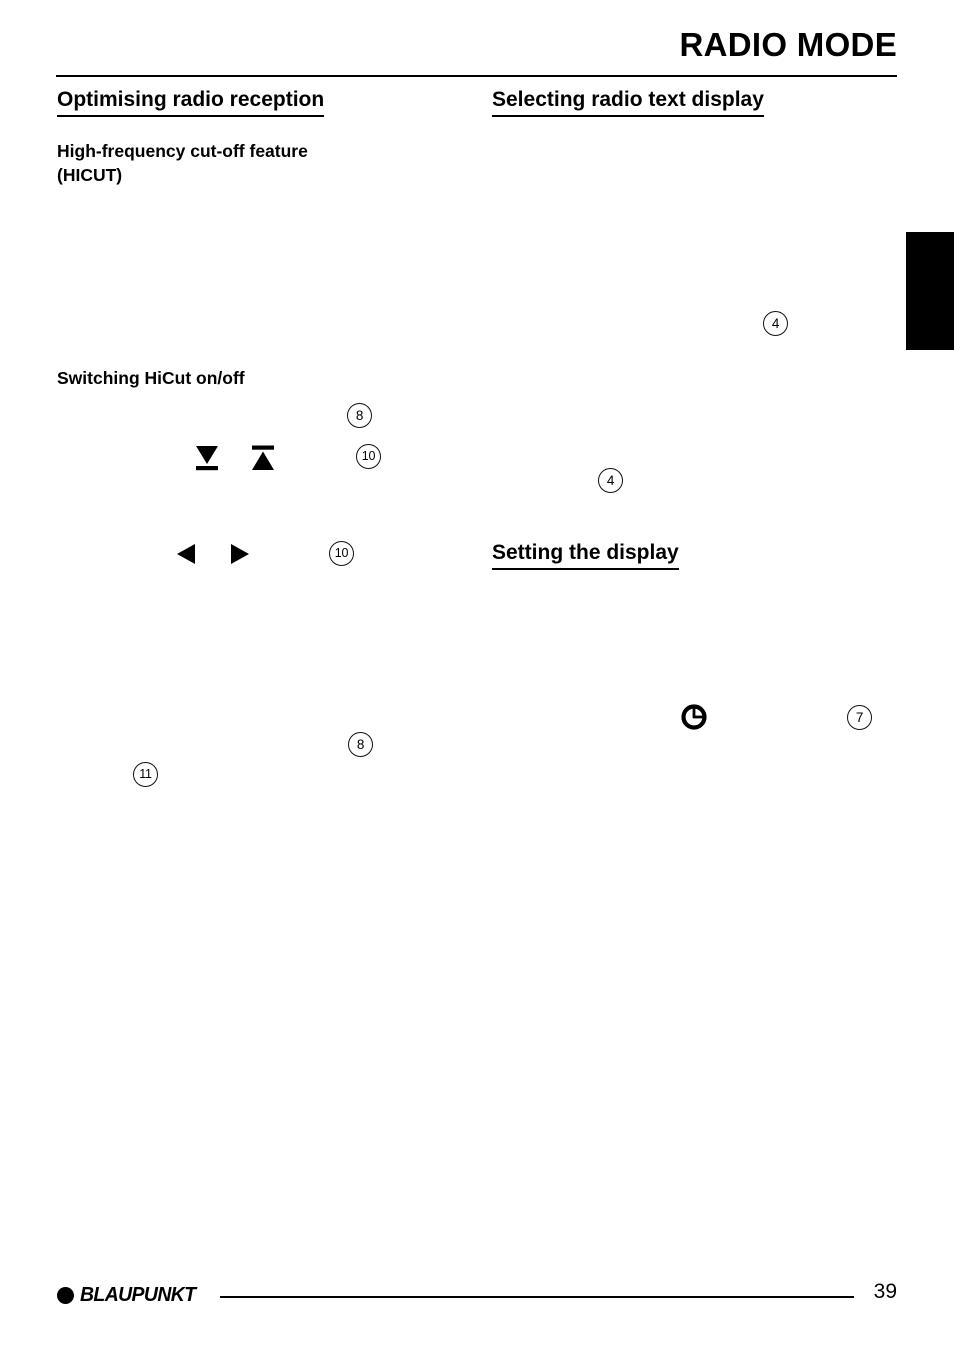  Describe the element at coordinates (775, 323) in the screenshot. I see `callout-number-4-upper: 4` at that location.